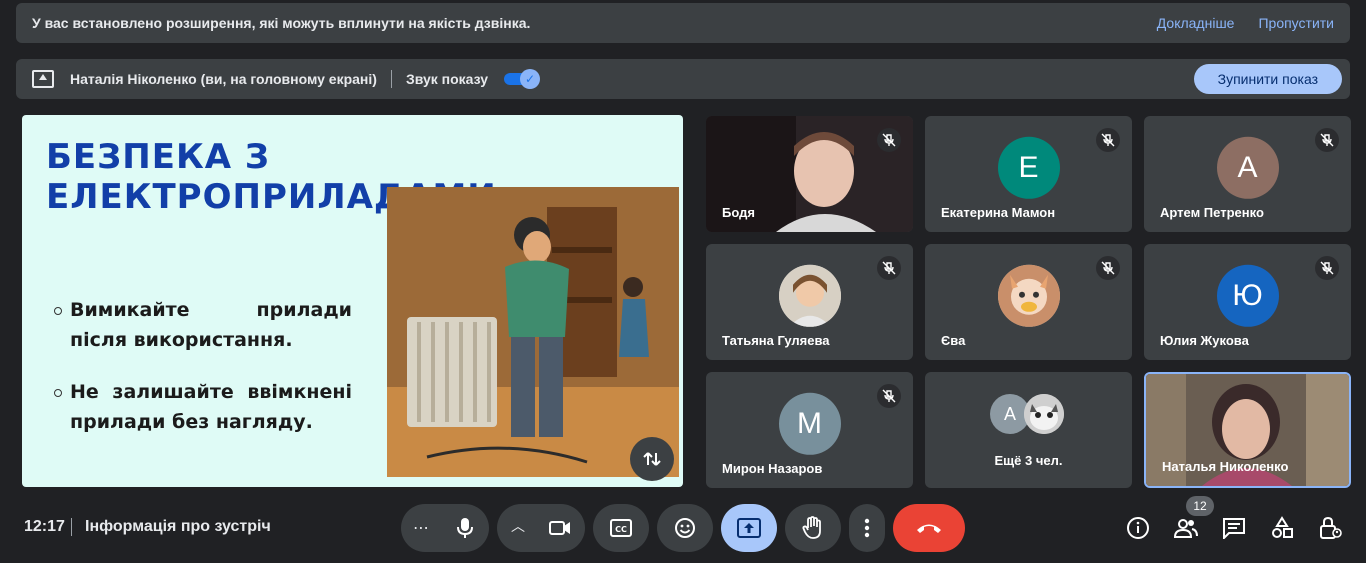 The image size is (1366, 563). I want to click on presentation-sound-toggle: ✓, so click(522, 79).